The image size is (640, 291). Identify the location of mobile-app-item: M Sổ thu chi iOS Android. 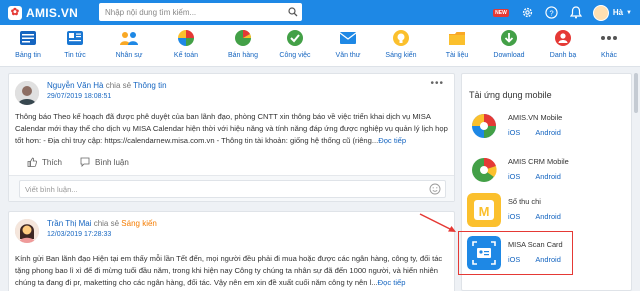
(547, 213).